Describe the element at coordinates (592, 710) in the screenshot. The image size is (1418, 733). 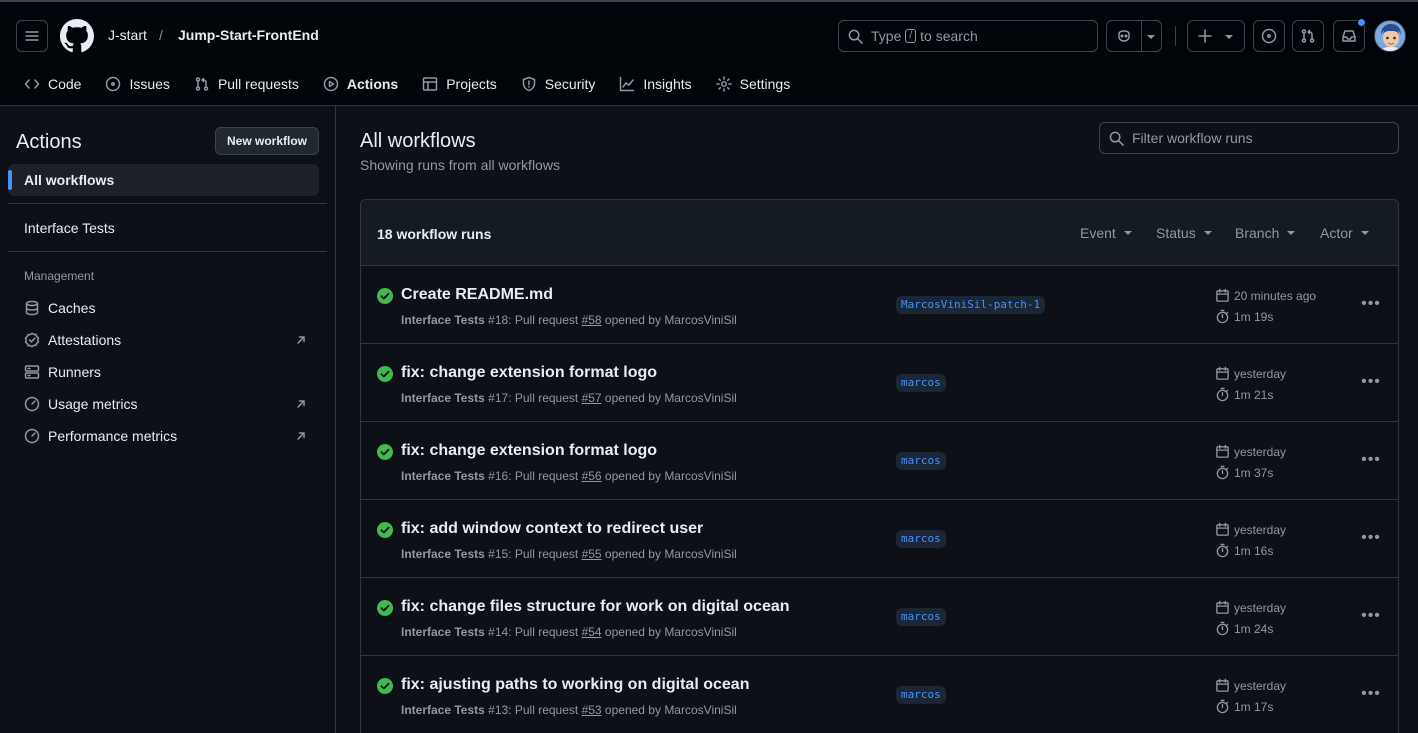
I see `pull-request-link: #53` at that location.